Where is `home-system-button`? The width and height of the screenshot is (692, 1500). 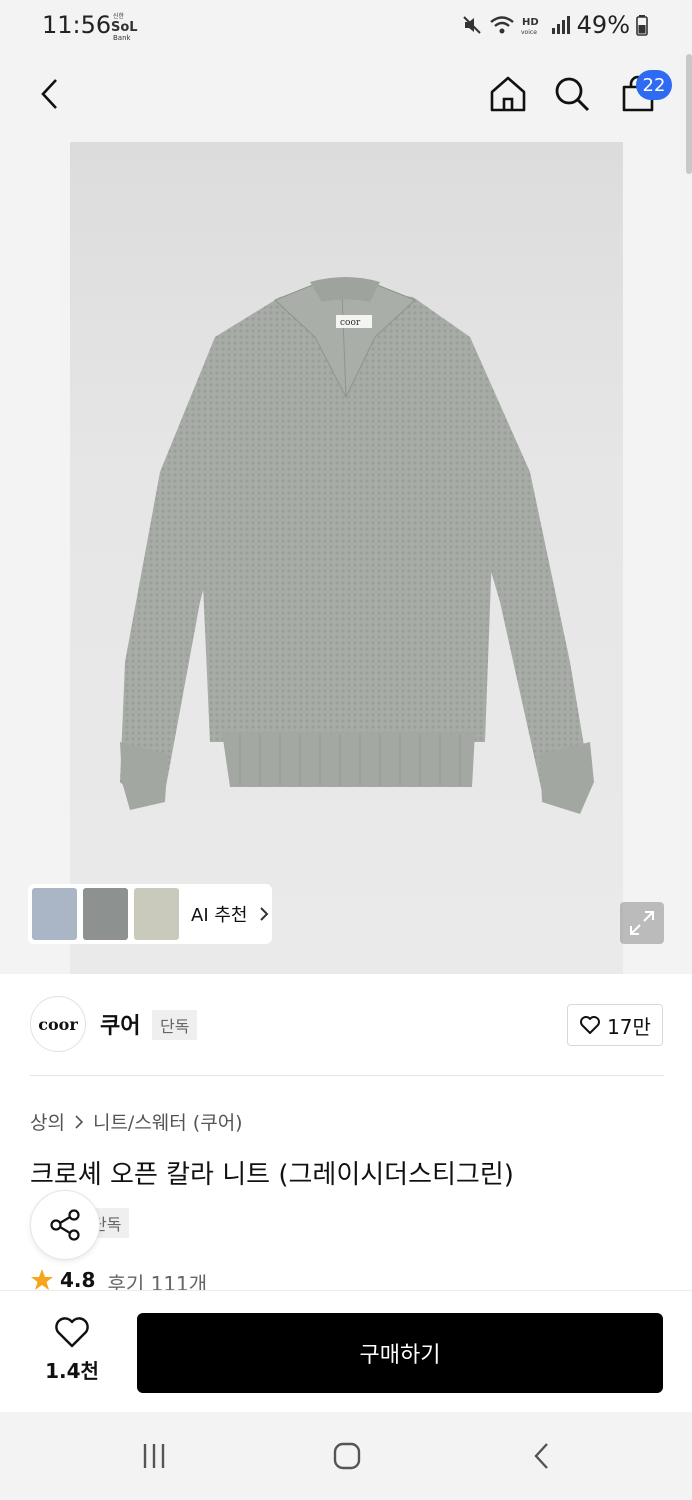 home-system-button is located at coordinates (347, 1456).